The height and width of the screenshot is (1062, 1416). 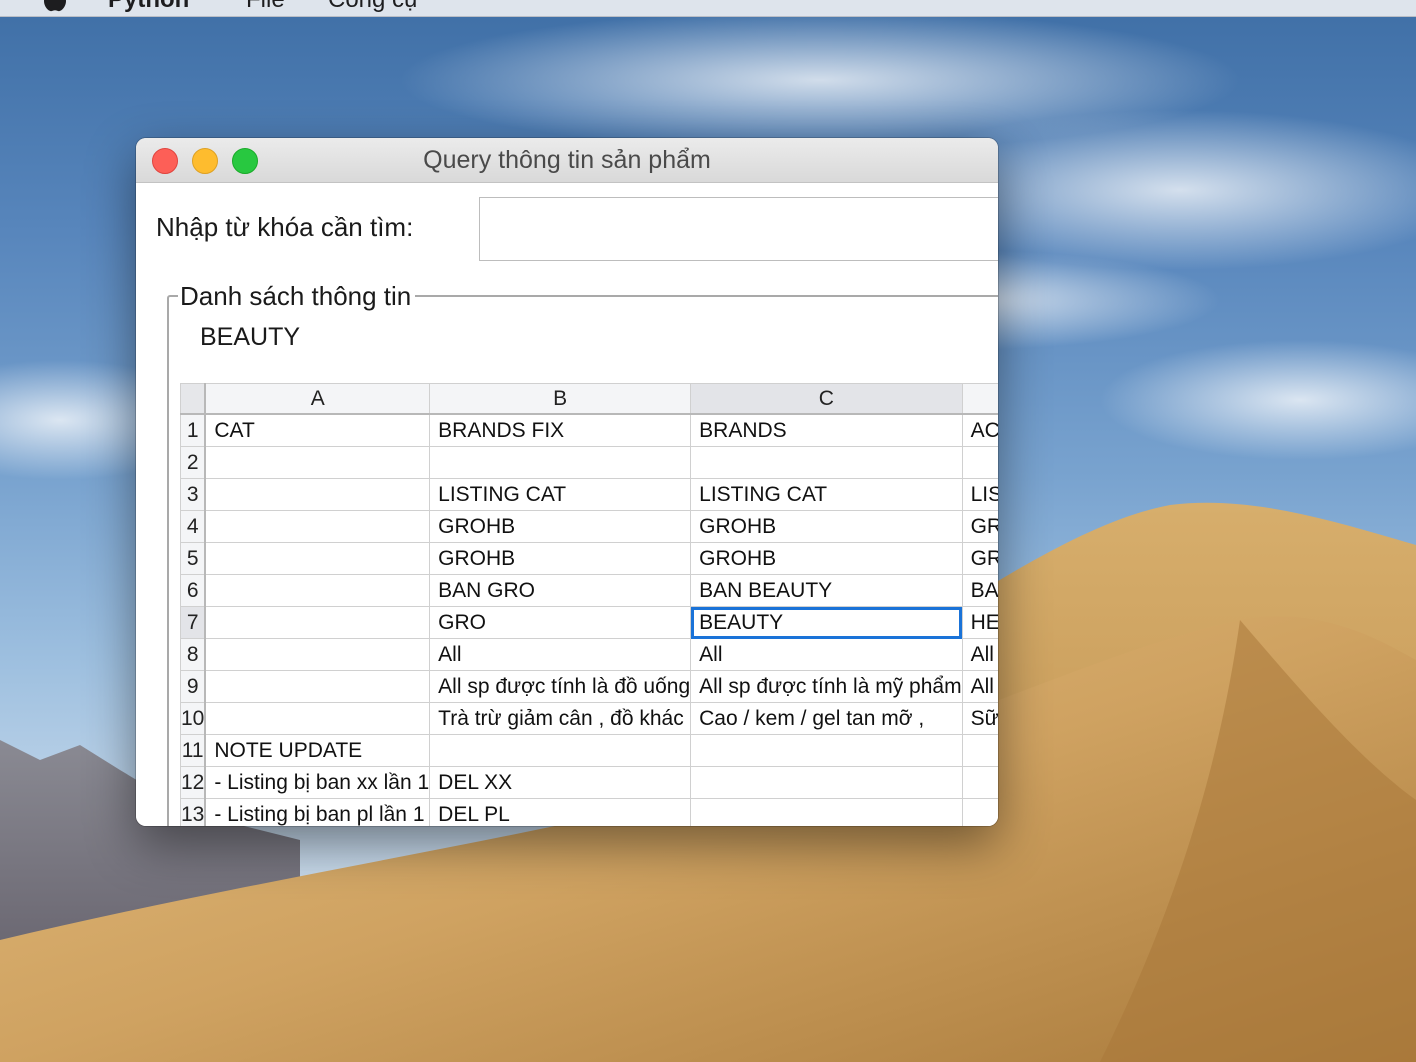 What do you see at coordinates (979, 494) in the screenshot?
I see `cell-d3: LISTING CAT` at bounding box center [979, 494].